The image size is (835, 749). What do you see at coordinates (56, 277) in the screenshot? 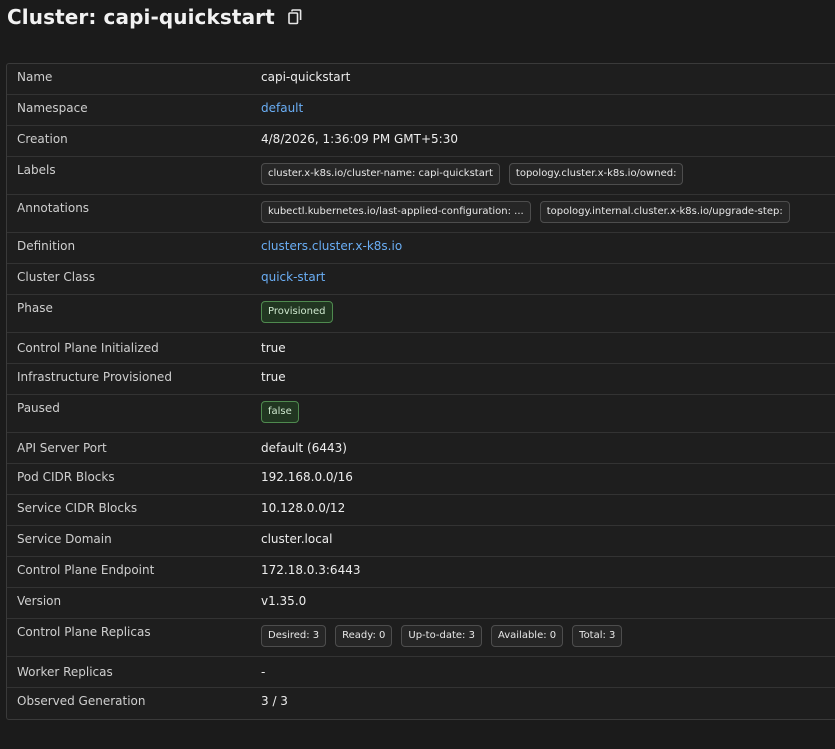
I see `cluster-class-label: Cluster Class` at bounding box center [56, 277].